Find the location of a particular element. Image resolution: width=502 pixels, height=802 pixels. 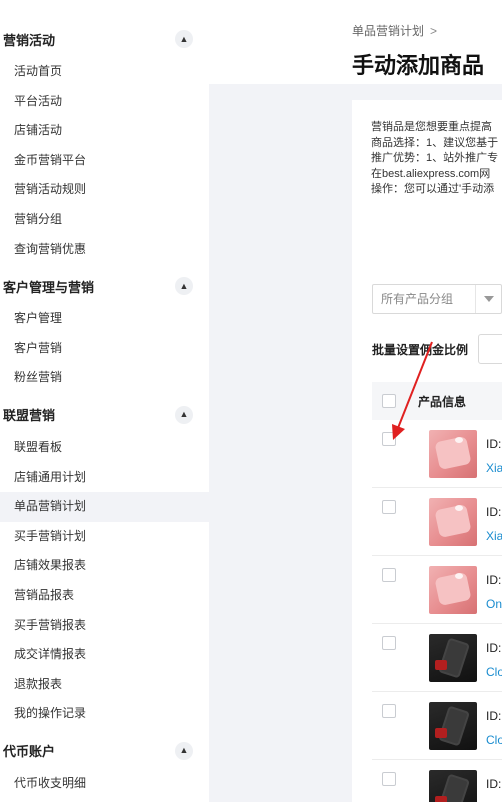

sidebar-item-activity-rules: 营销活动规则 is located at coordinates (104, 190).